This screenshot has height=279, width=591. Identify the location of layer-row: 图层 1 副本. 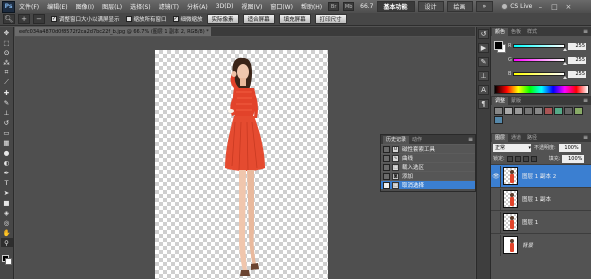
(541, 198).